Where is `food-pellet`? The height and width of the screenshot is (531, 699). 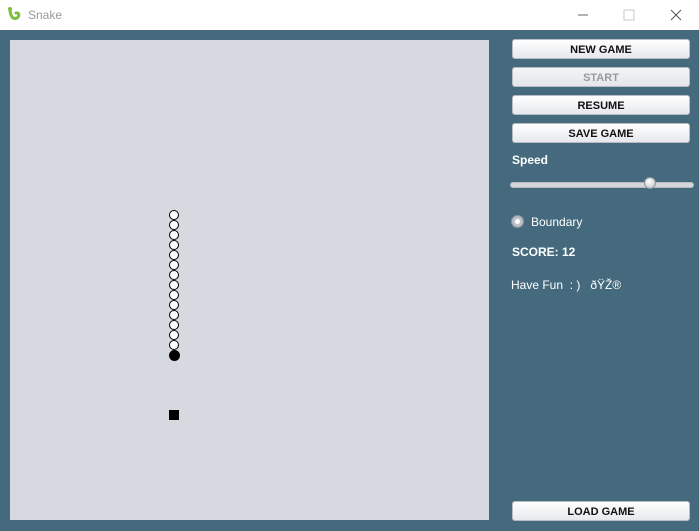 food-pellet is located at coordinates (174, 415).